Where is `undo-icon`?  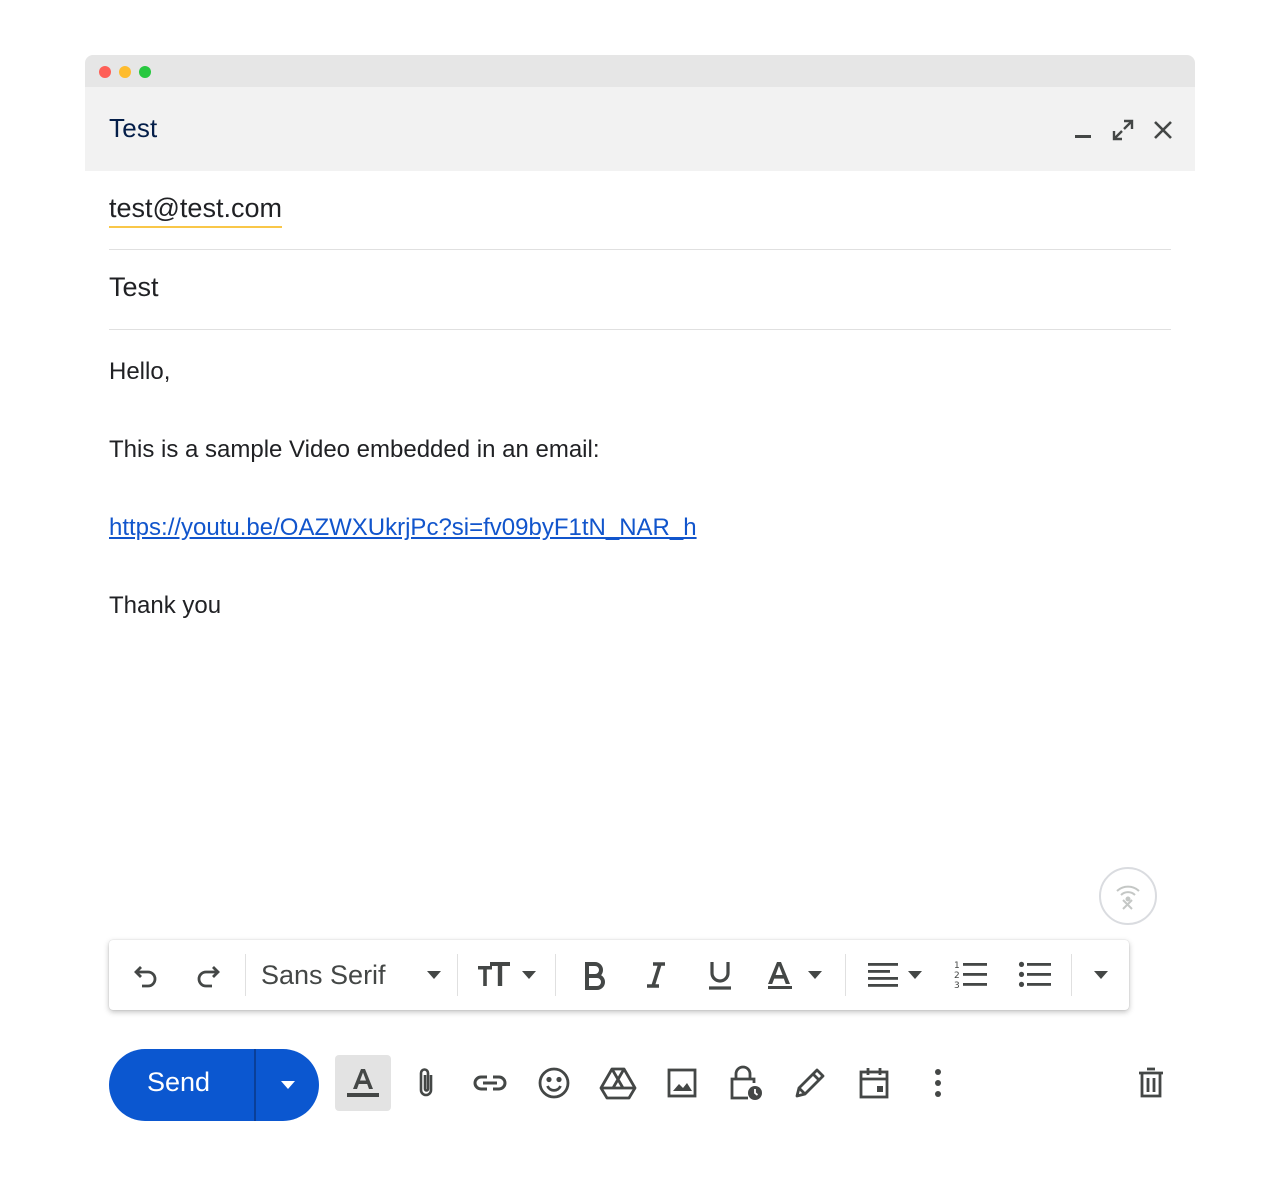
undo-icon is located at coordinates (146, 975).